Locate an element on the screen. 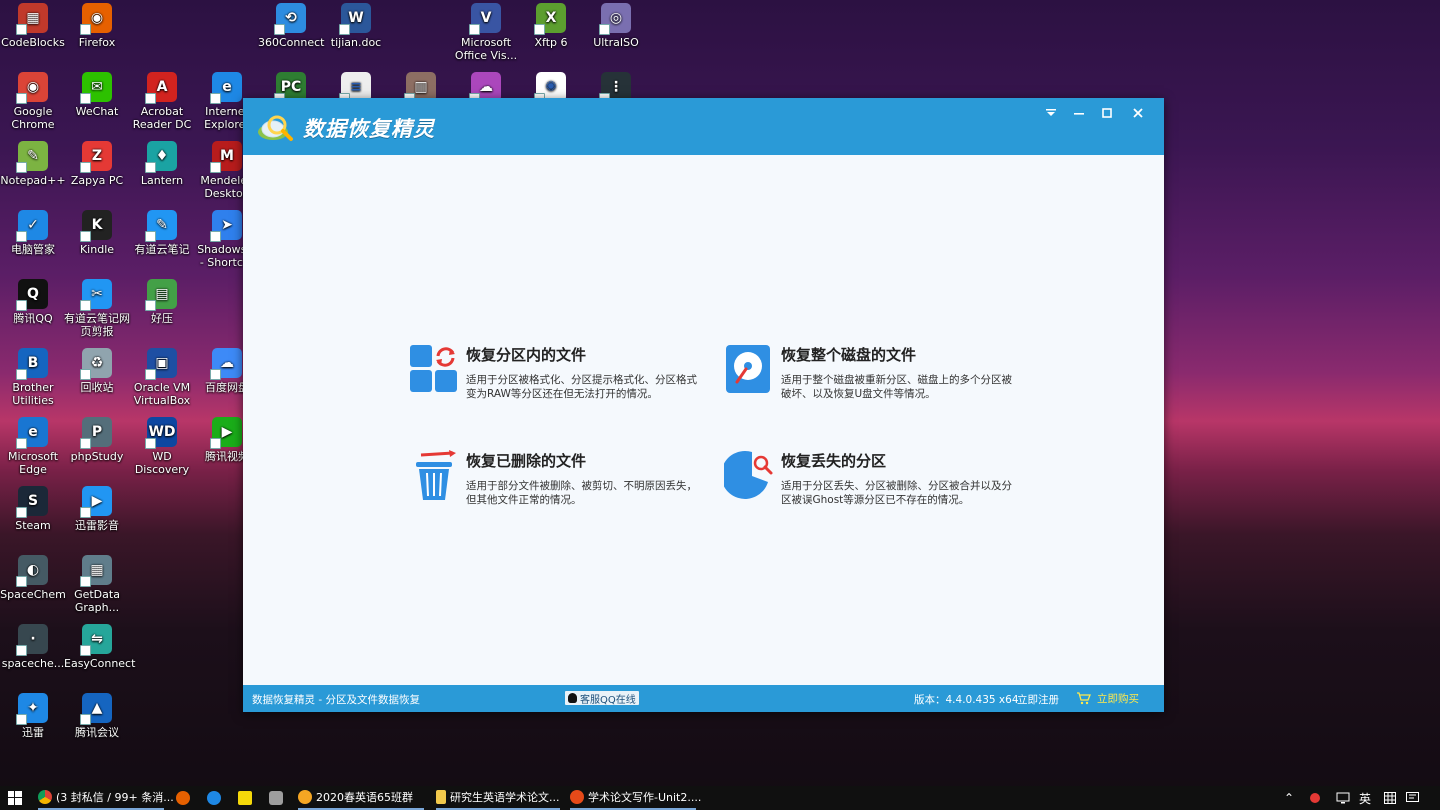 Image resolution: width=1440 pixels, height=810 pixels. desktop-icon-desktop-app-23: ♻ 回收站 is located at coordinates (97, 371).